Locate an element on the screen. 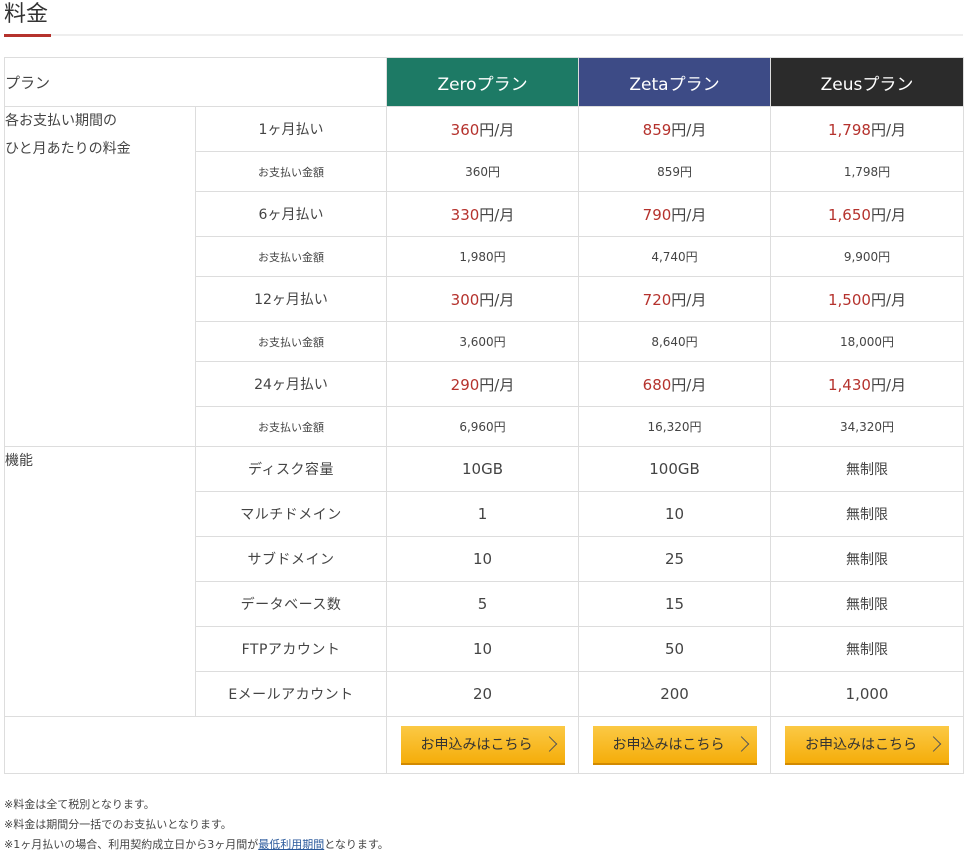 The image size is (967, 855). total-zeus: 18,000円 is located at coordinates (867, 341).